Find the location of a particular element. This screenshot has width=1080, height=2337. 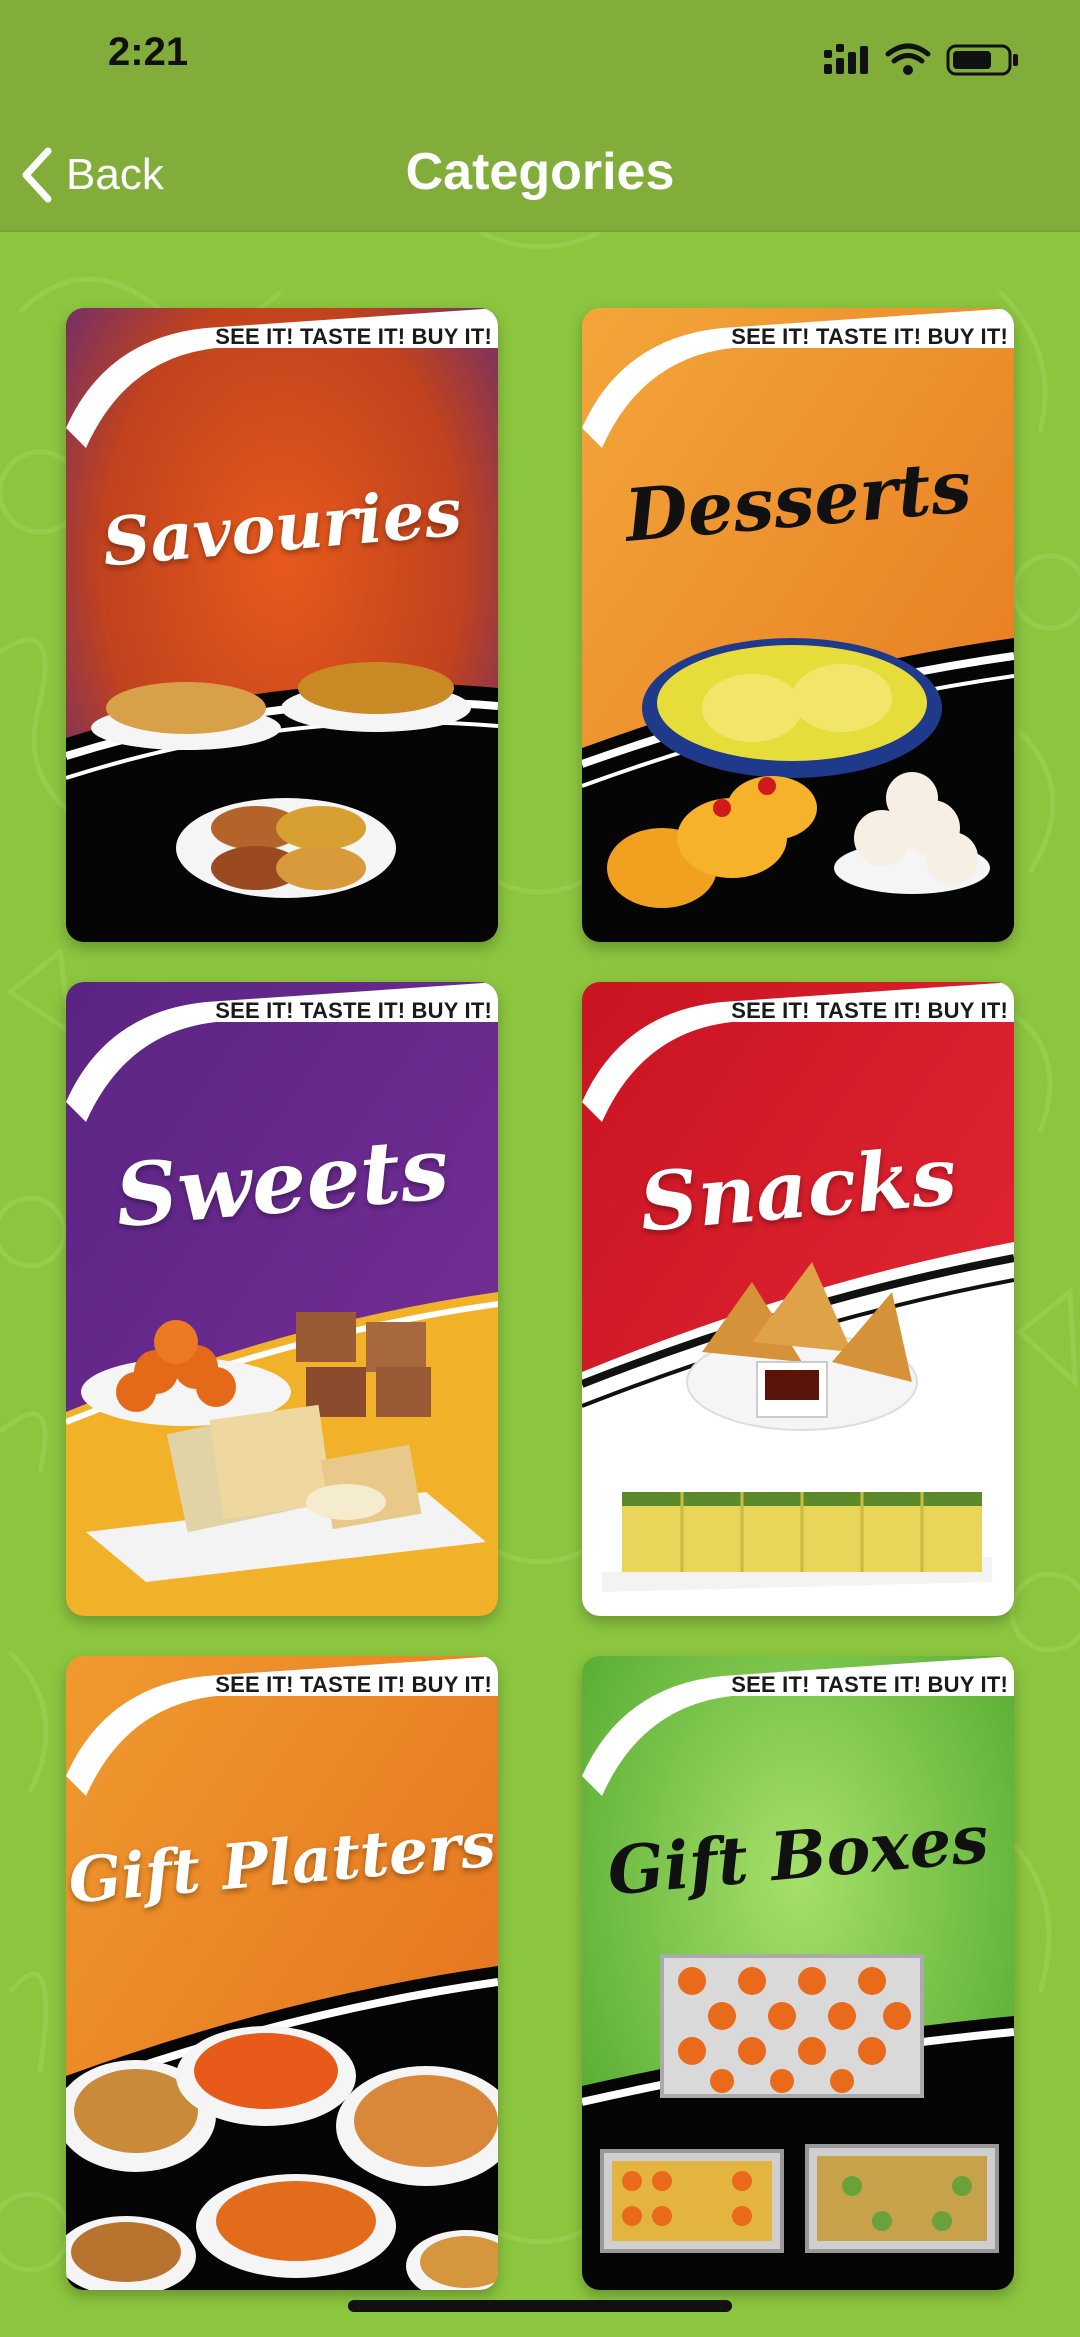

page-title: Categories is located at coordinates (540, 172).